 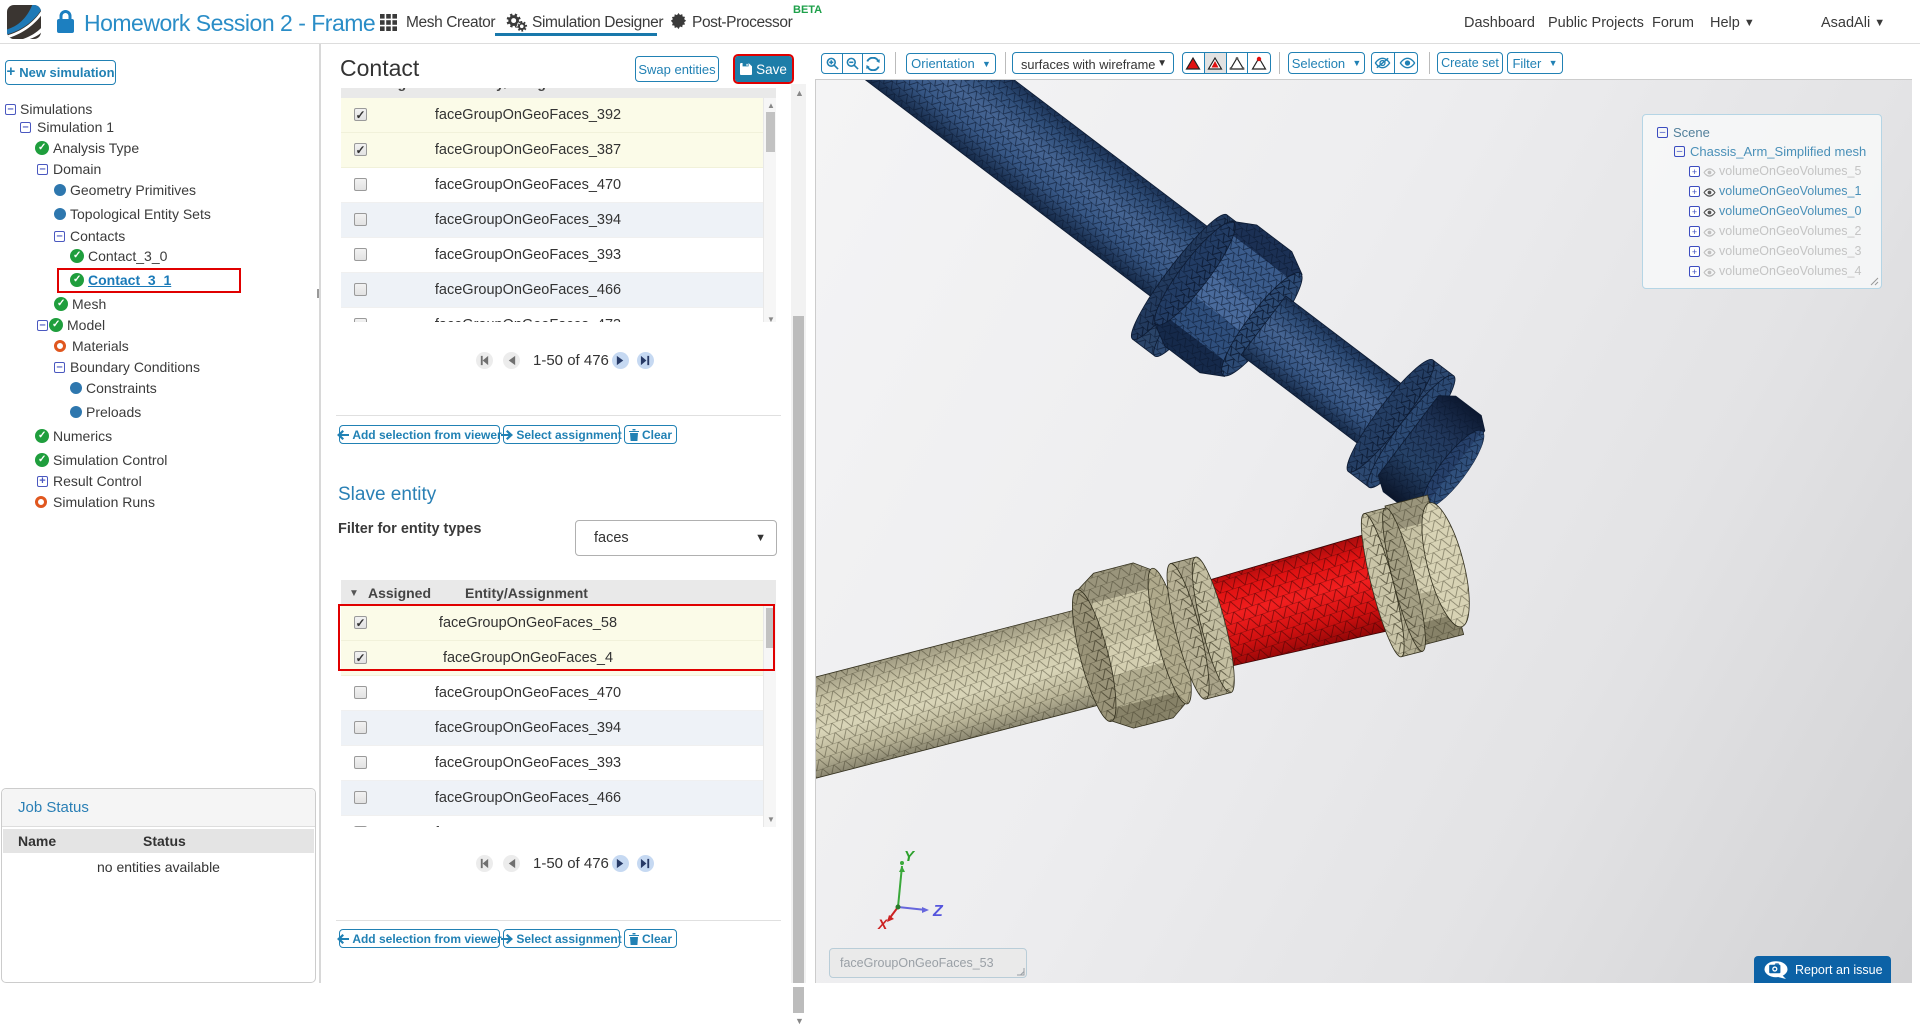 What do you see at coordinates (938, 911) in the screenshot?
I see `svg-text: Z` at bounding box center [938, 911].